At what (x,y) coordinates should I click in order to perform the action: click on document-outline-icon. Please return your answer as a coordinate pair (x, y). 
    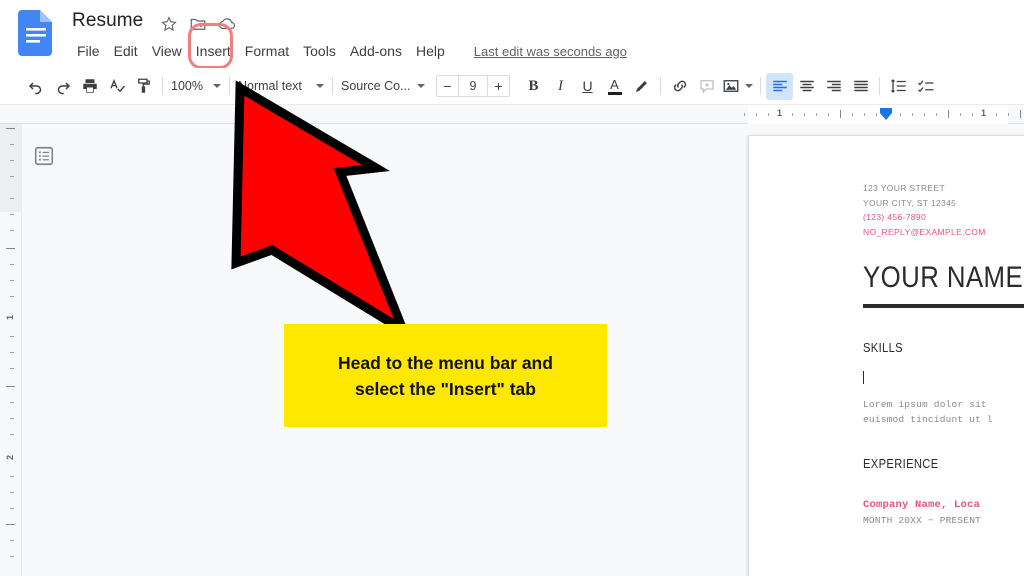
    Looking at the image, I should click on (44, 156).